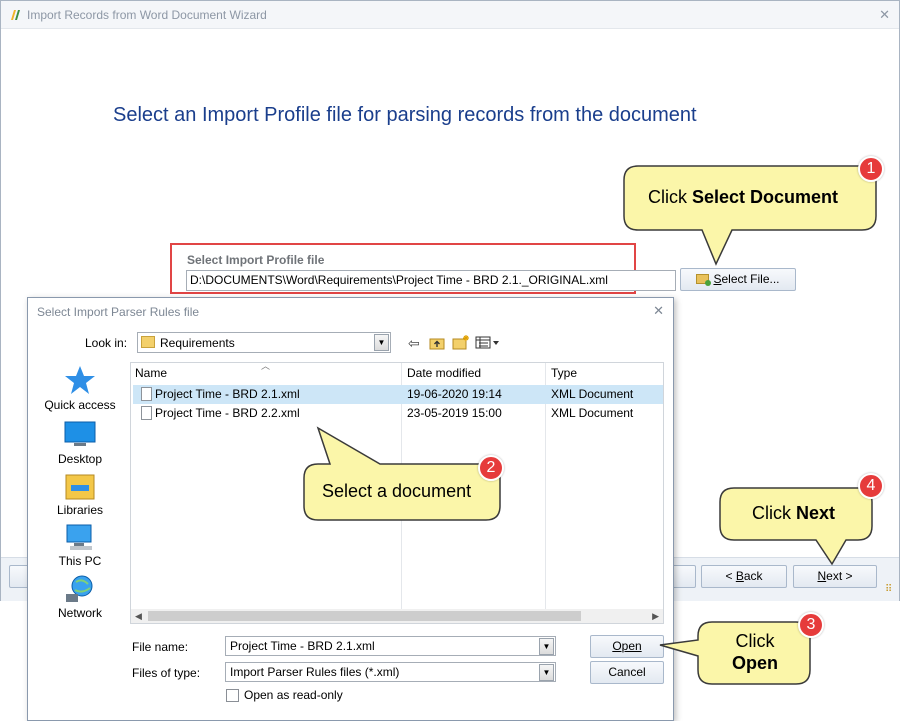 The image size is (900, 721). Describe the element at coordinates (80, 433) in the screenshot. I see `desktop-icon` at that location.